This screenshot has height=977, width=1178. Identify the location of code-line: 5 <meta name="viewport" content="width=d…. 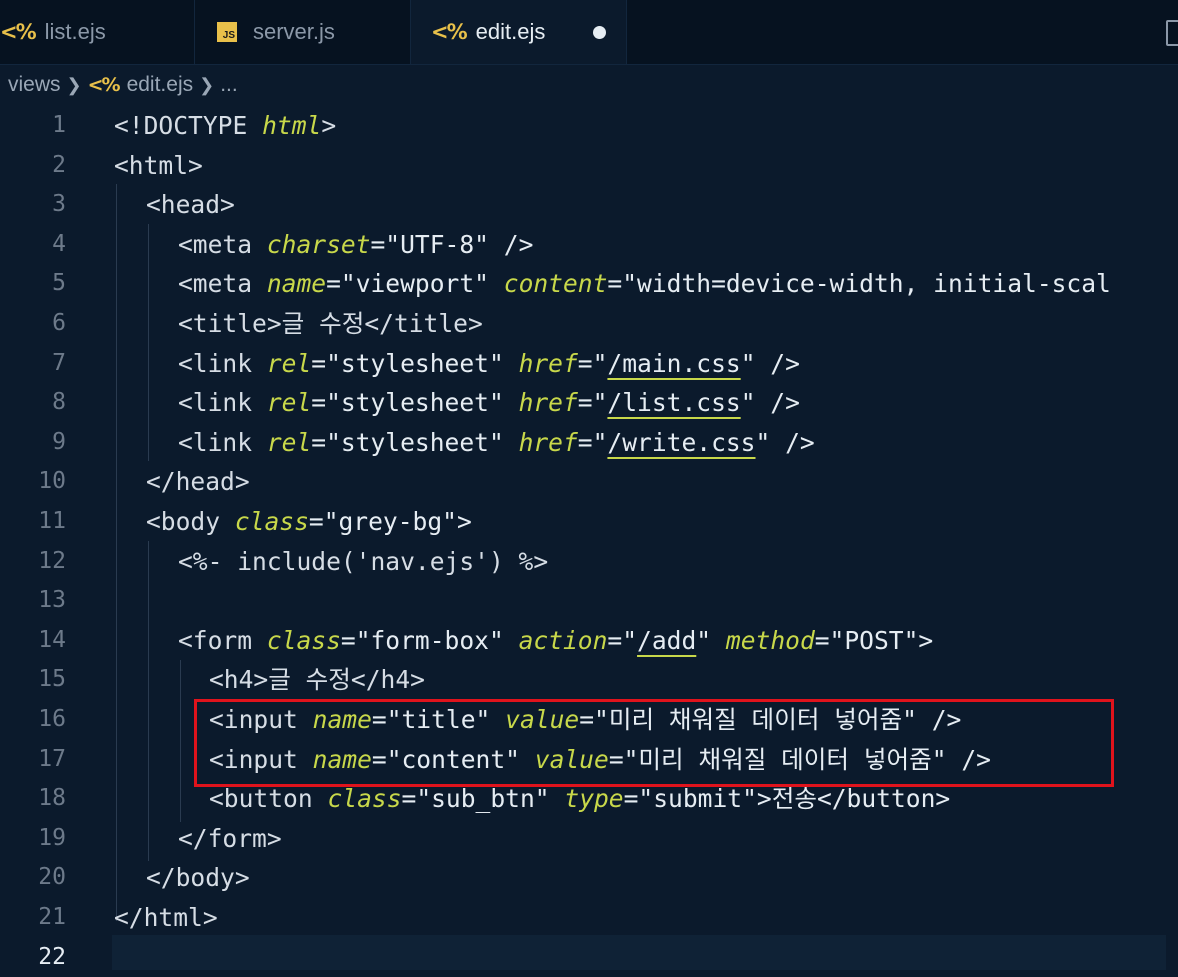
(589, 284).